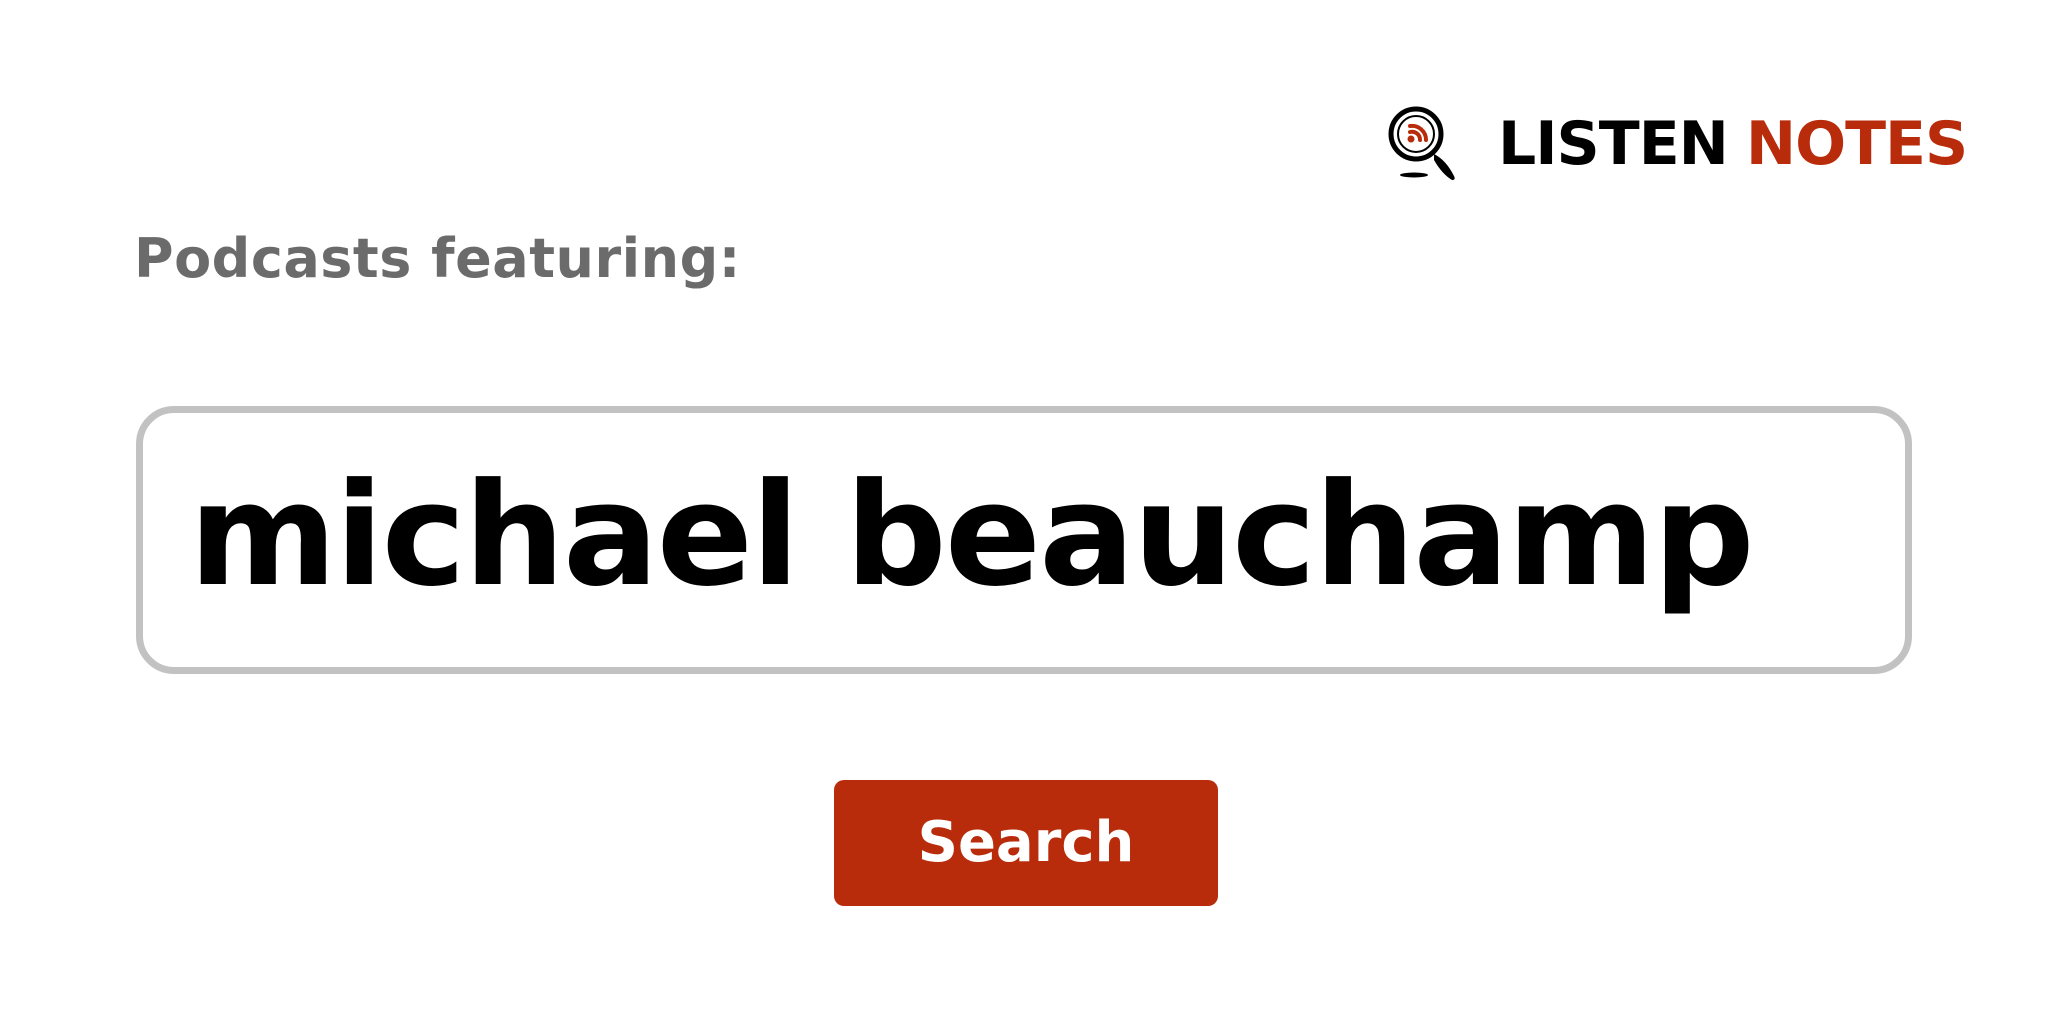  I want to click on logo-word-notes: NOTES, so click(1856, 144).